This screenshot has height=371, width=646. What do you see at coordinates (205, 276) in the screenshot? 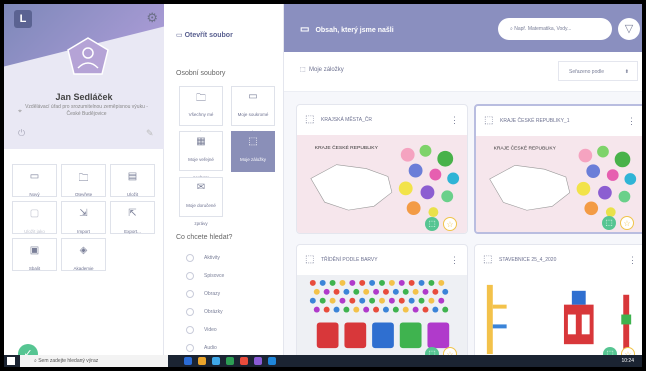
I see `radio-option: Spisovce` at bounding box center [205, 276].